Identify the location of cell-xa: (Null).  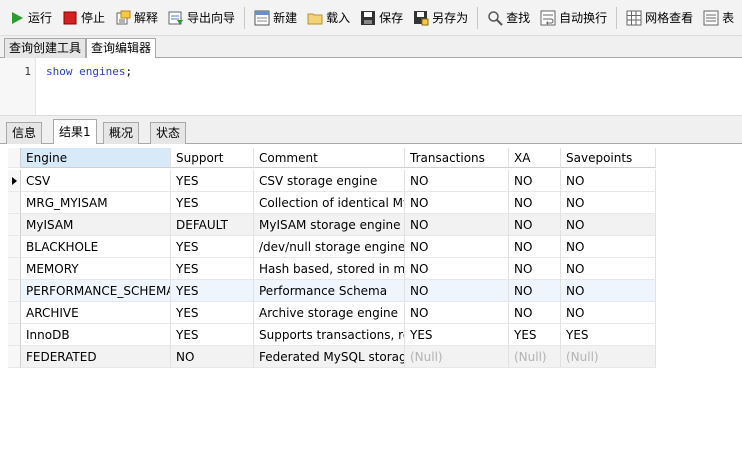
(535, 357).